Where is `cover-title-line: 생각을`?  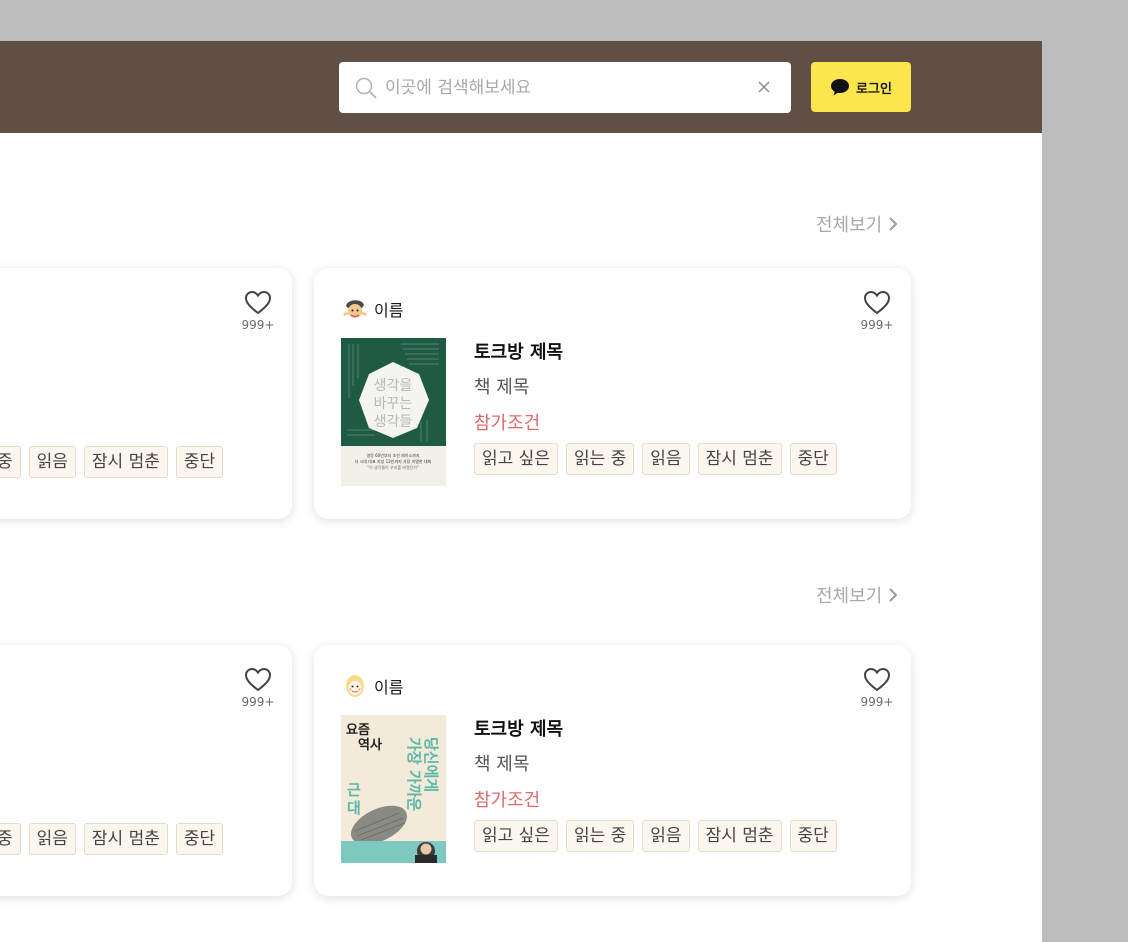
cover-title-line: 생각을 is located at coordinates (393, 386).